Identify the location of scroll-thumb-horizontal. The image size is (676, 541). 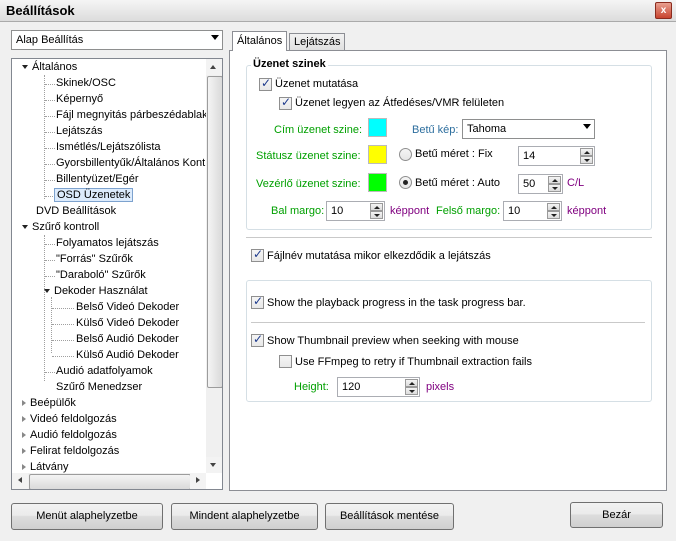
(110, 481).